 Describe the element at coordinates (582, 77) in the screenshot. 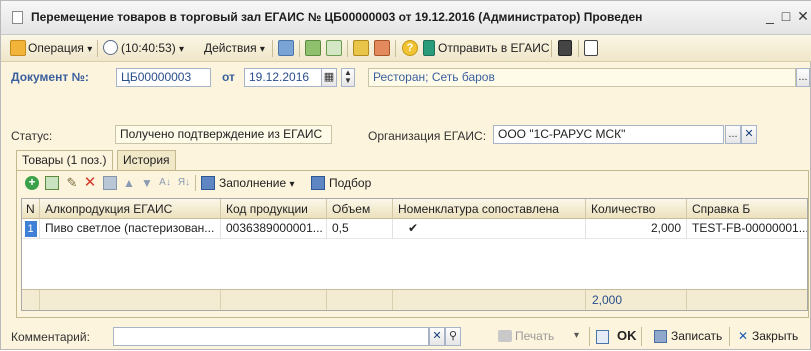

I see `org-unit-field: Ресторан; Сеть баров` at that location.